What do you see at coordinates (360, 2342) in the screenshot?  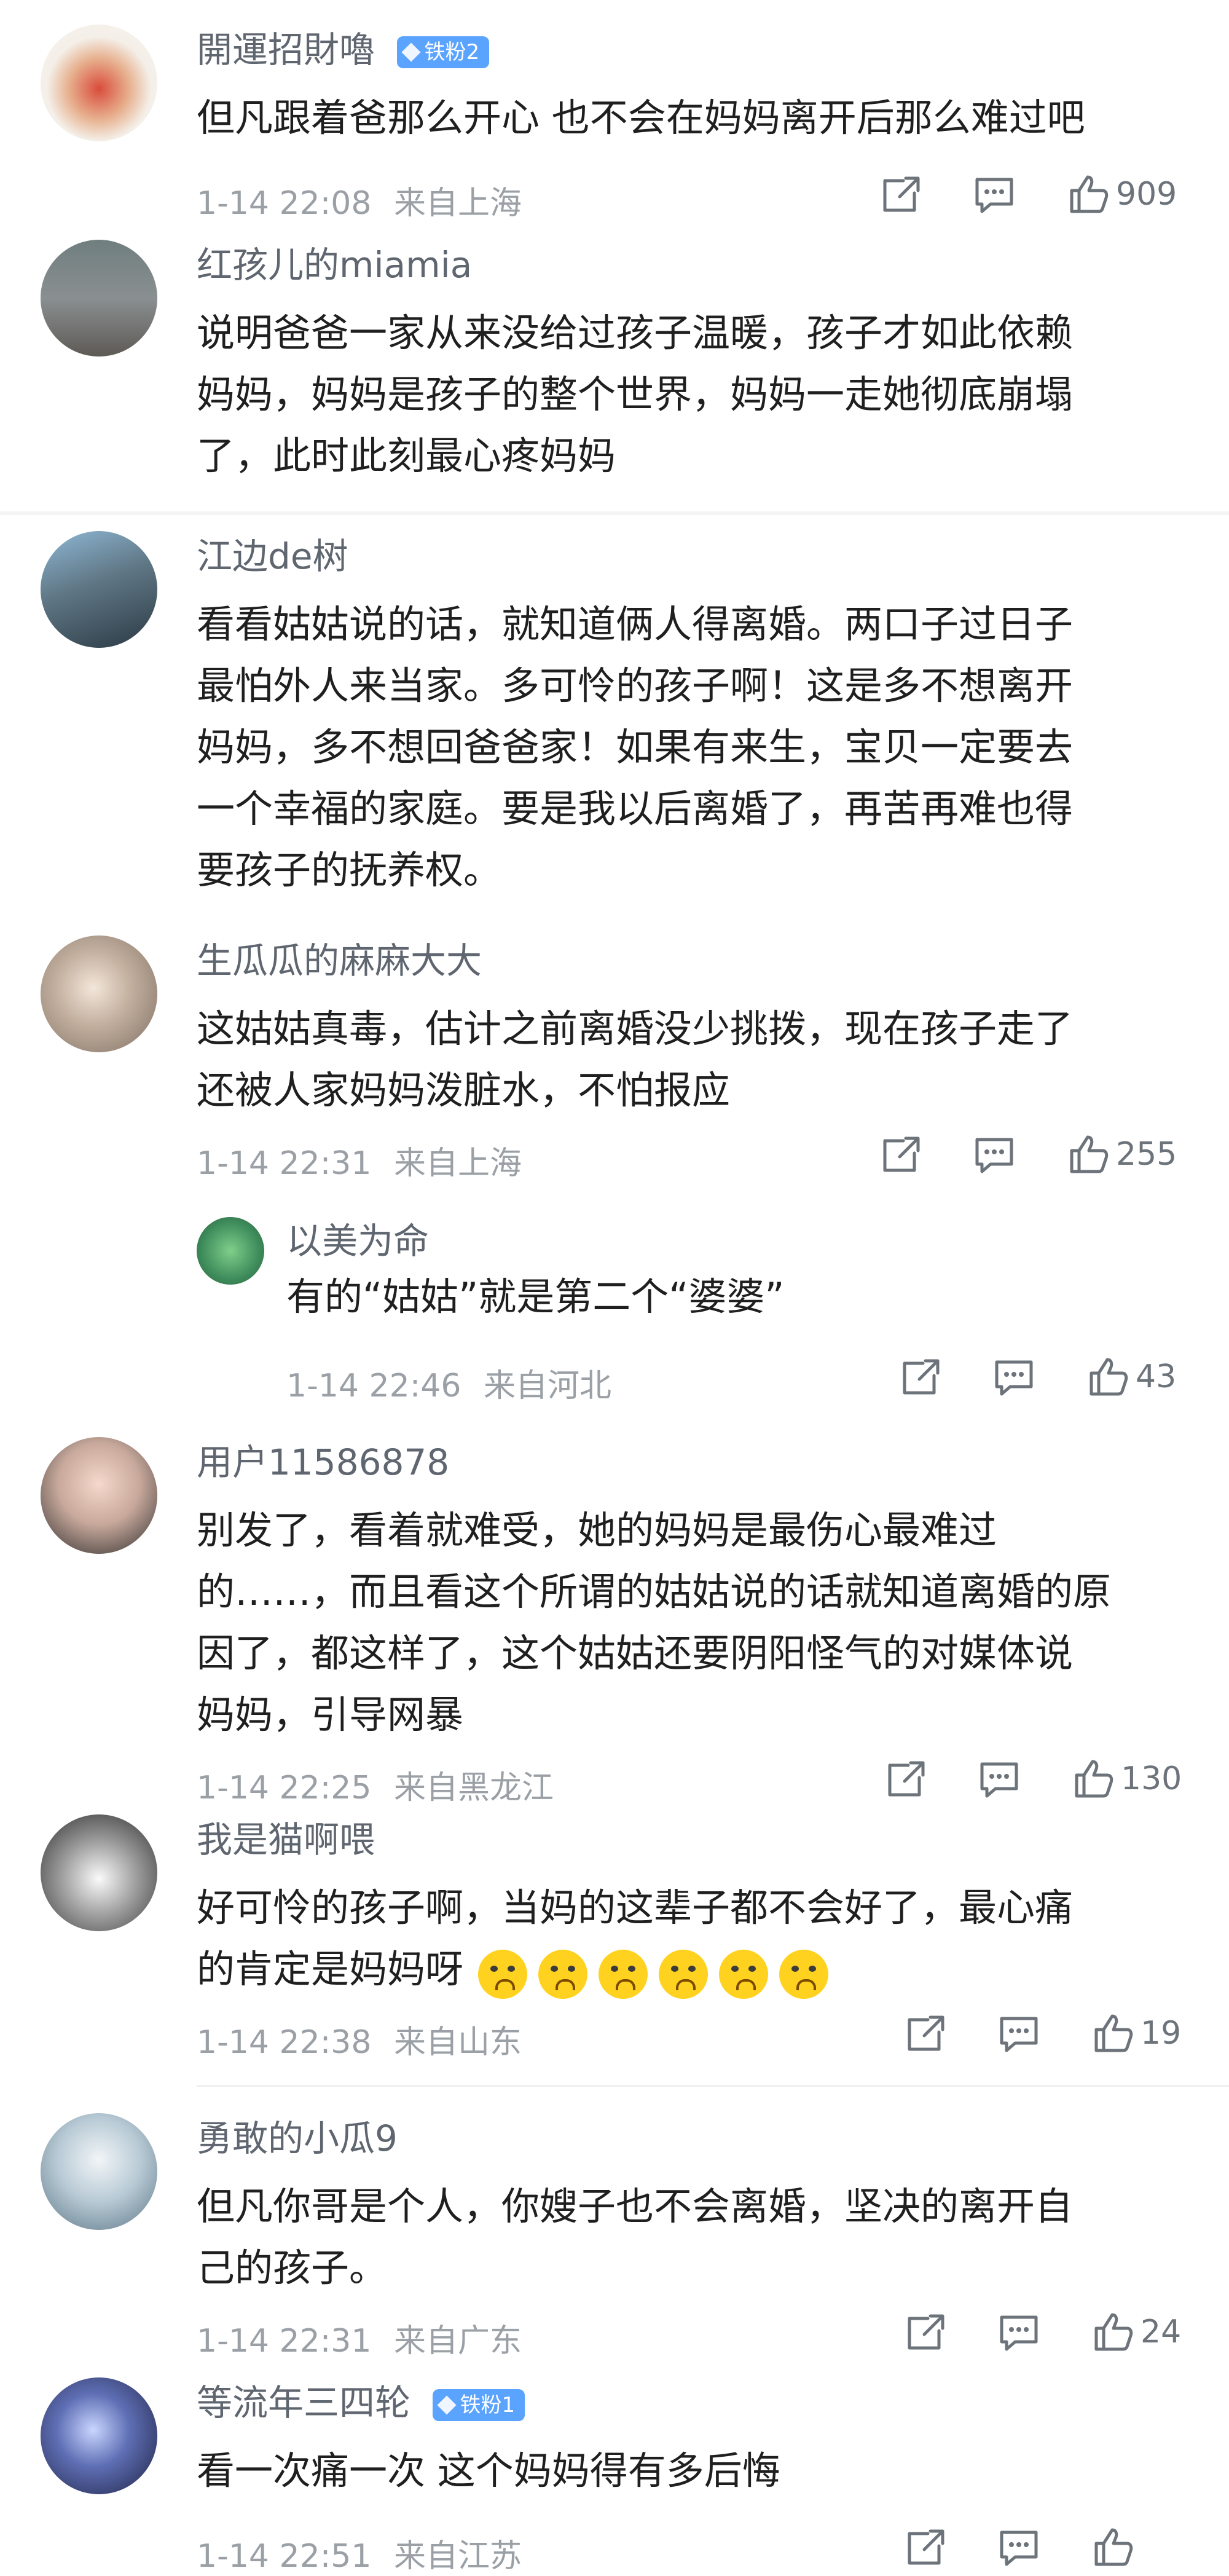 I see `comment-meta: 1-14 22:31 来自广东` at bounding box center [360, 2342].